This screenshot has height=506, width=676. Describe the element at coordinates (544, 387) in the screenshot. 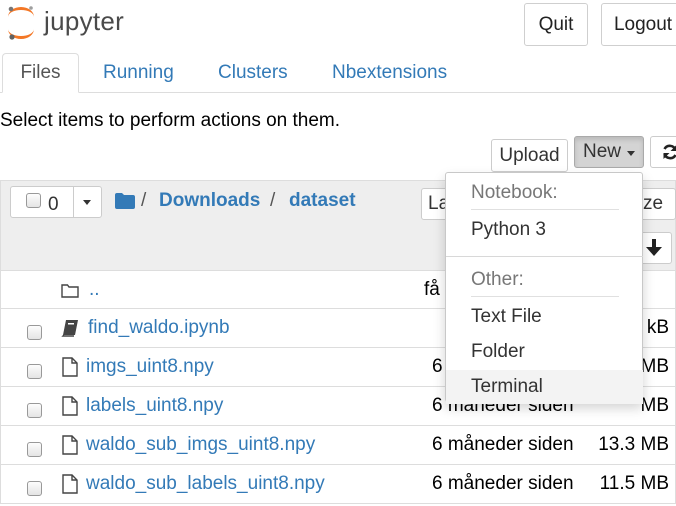

I see `menu-item-terminal: Terminal` at that location.